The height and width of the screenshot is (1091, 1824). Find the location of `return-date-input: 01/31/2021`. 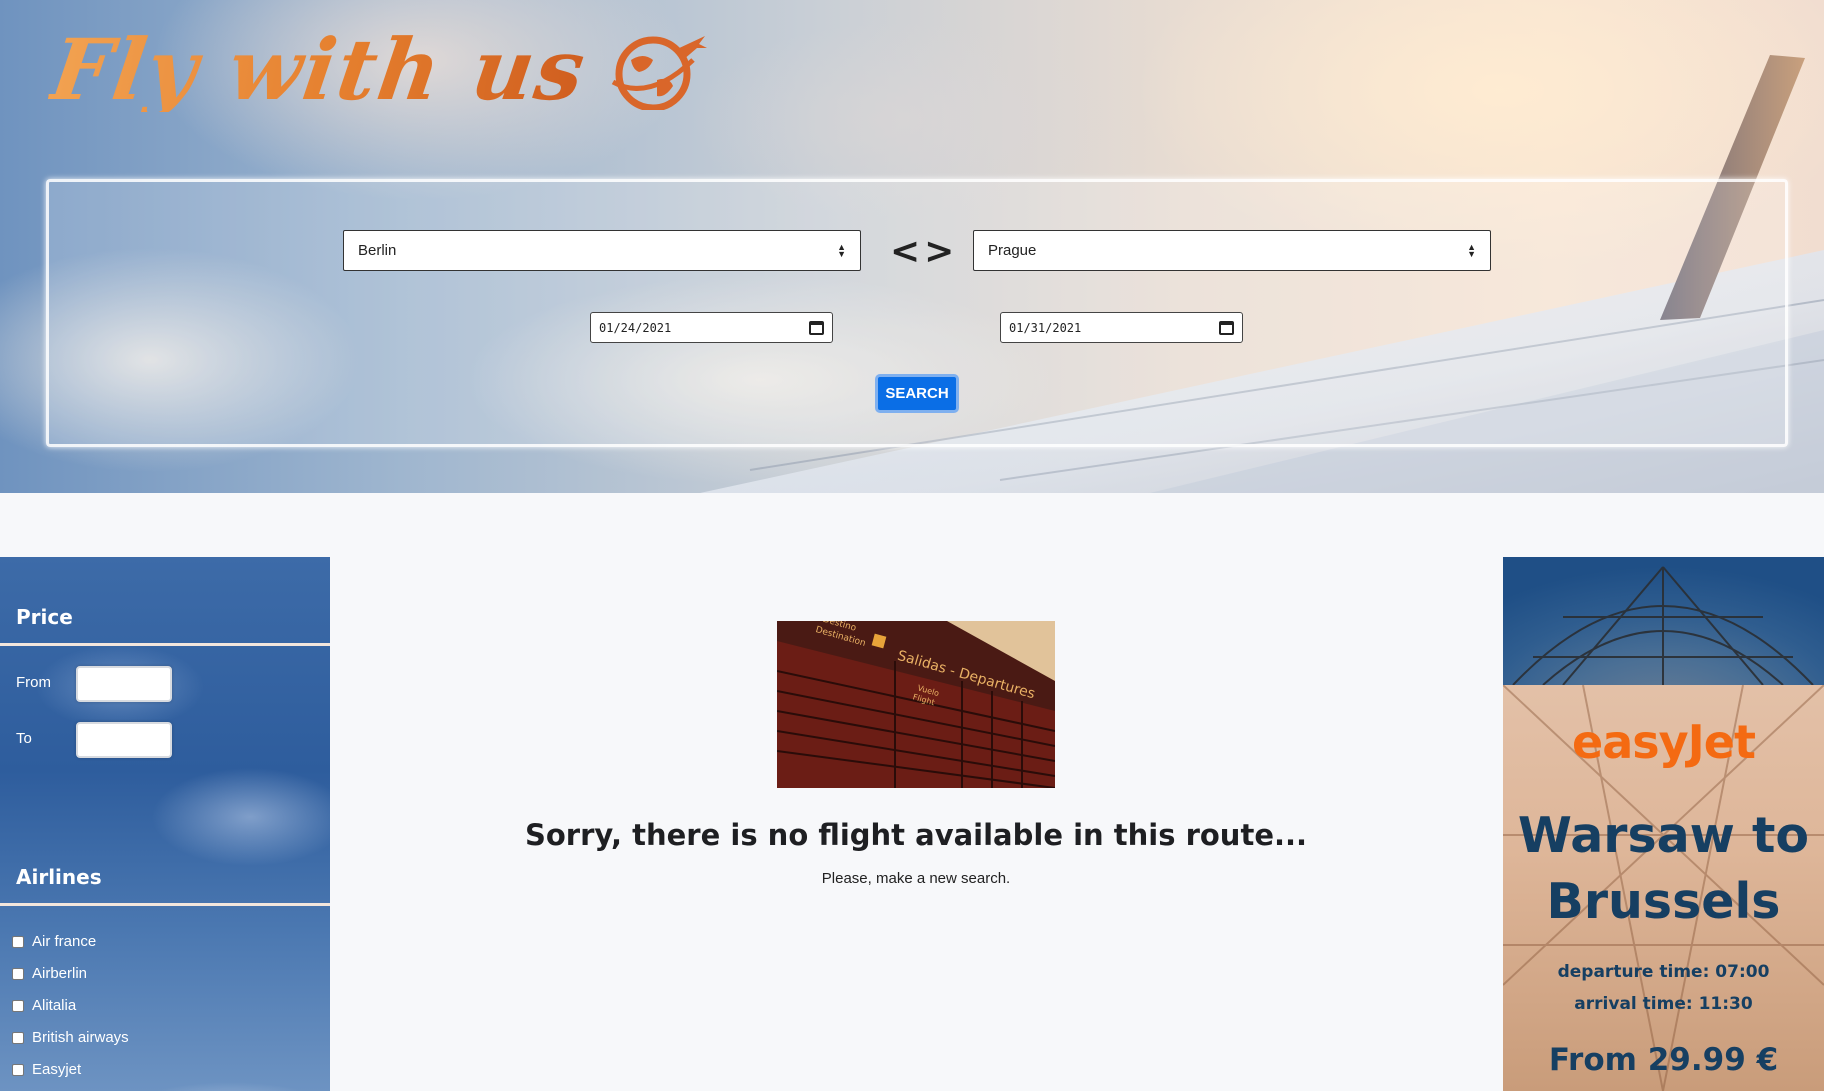

return-date-input: 01/31/2021 is located at coordinates (1121, 327).